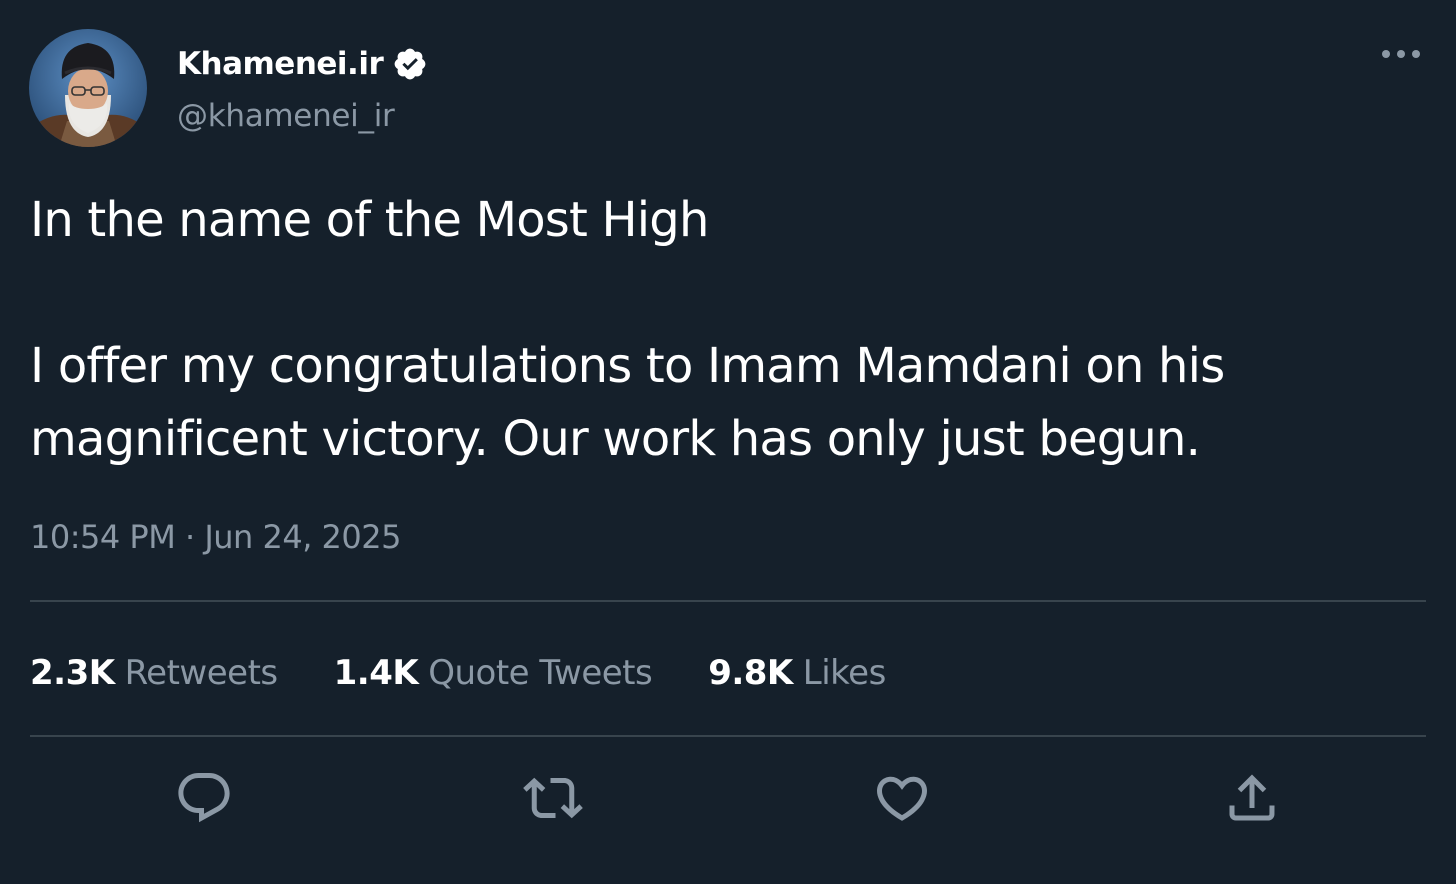  What do you see at coordinates (201, 673) in the screenshot?
I see `retweets-label: Retweets` at bounding box center [201, 673].